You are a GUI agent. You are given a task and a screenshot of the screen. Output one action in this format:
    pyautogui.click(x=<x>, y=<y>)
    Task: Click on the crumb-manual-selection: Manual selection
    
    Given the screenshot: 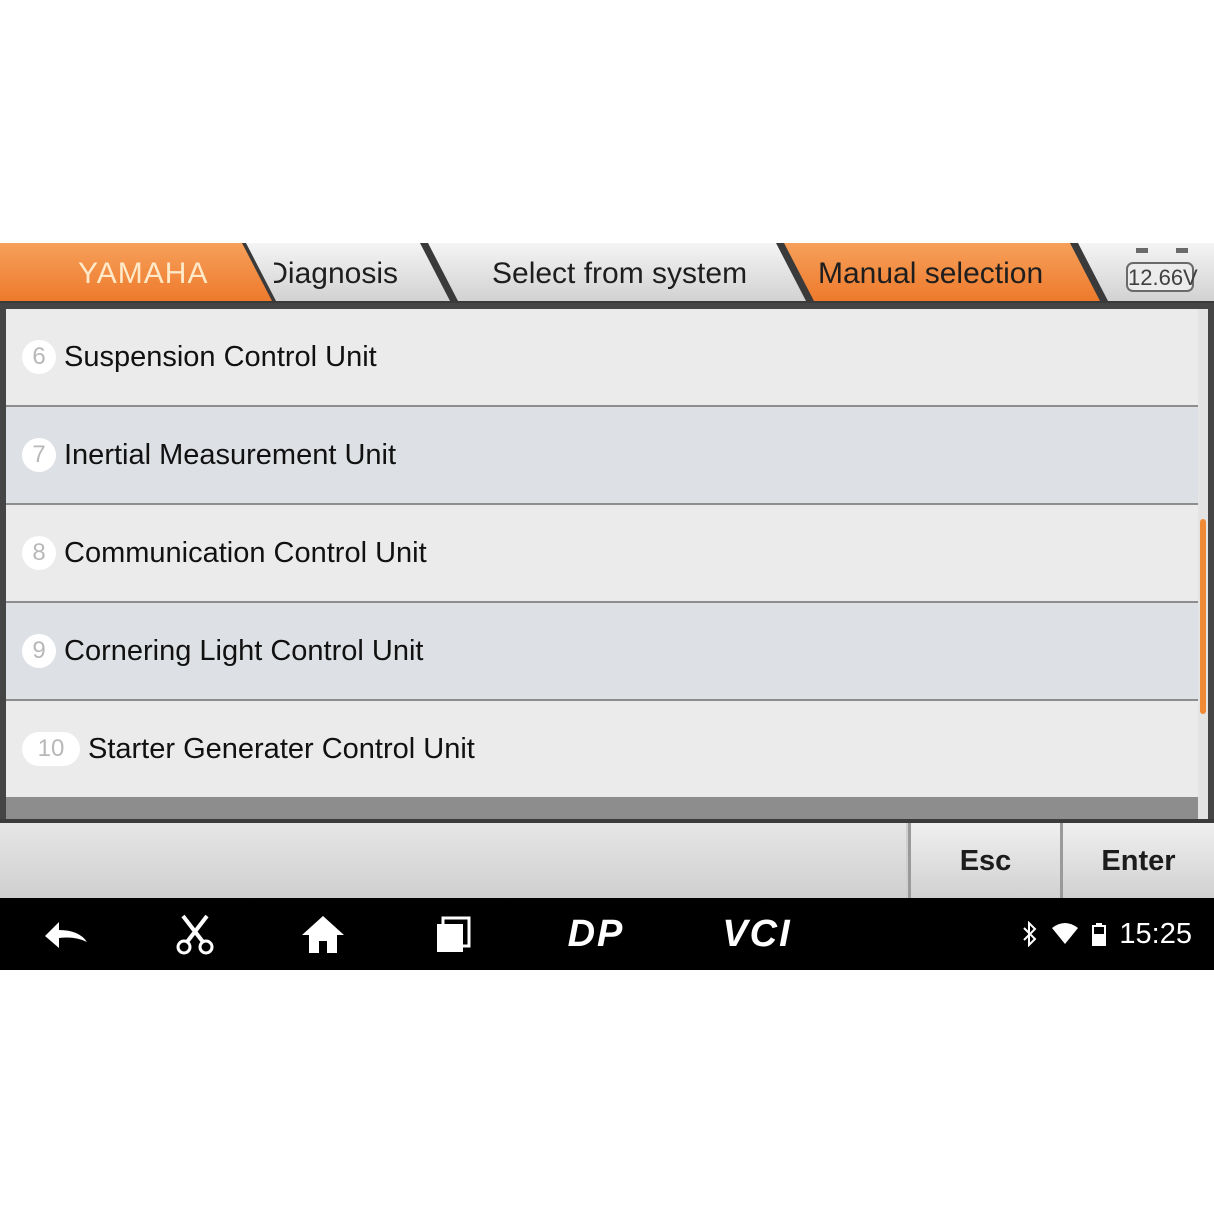 What is the action you would take?
    pyautogui.click(x=938, y=273)
    